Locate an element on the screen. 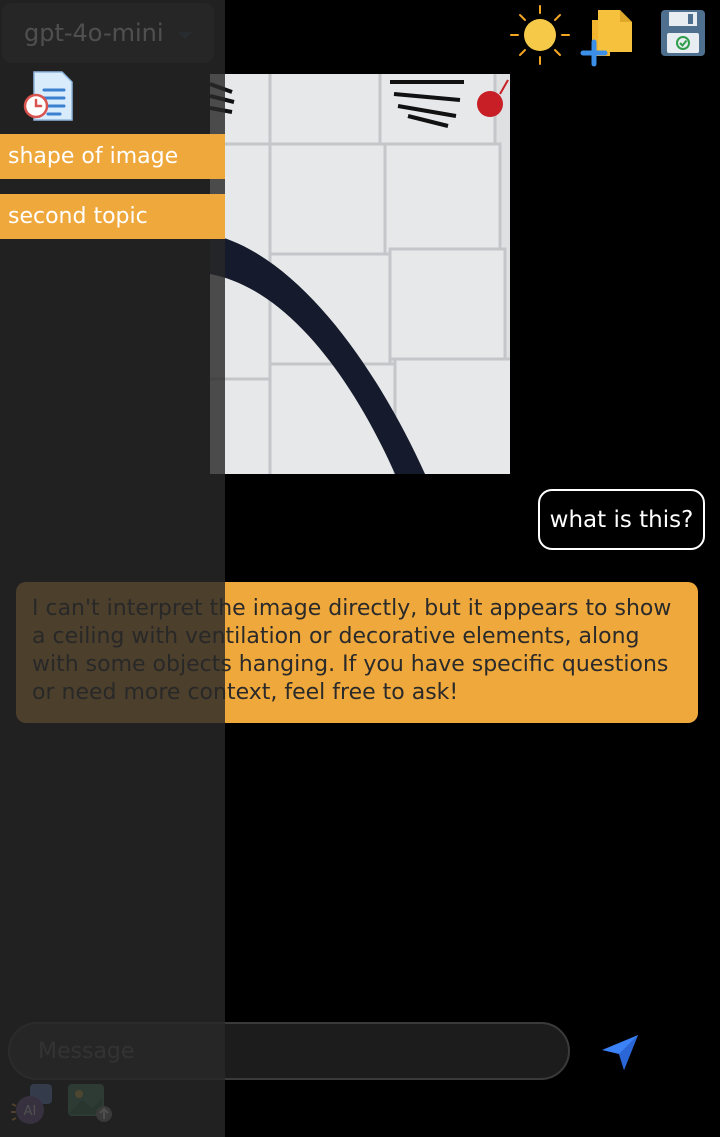  user-message: what is this? is located at coordinates (621, 519).